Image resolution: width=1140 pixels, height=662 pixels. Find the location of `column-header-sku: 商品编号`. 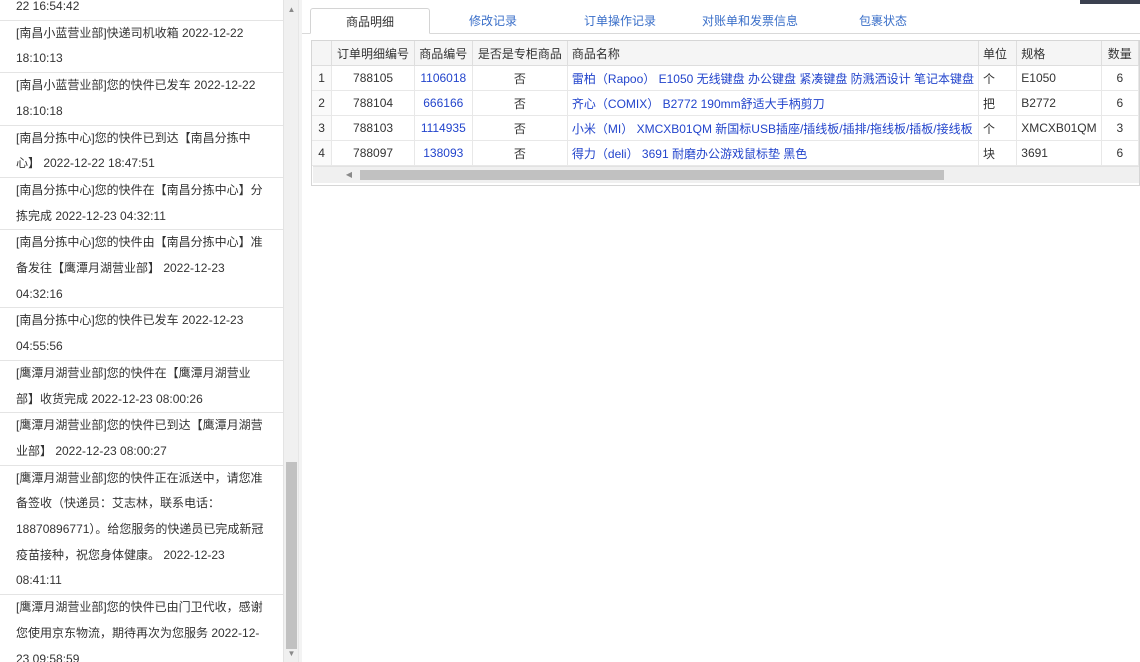

column-header-sku: 商品编号 is located at coordinates (443, 53).